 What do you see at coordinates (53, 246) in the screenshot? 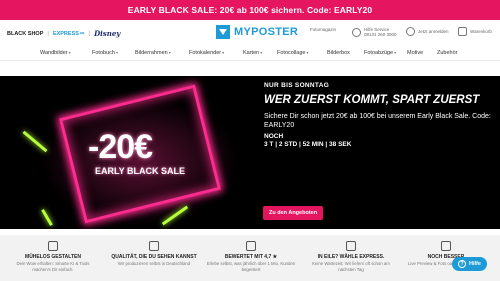
I see `design-icon` at bounding box center [53, 246].